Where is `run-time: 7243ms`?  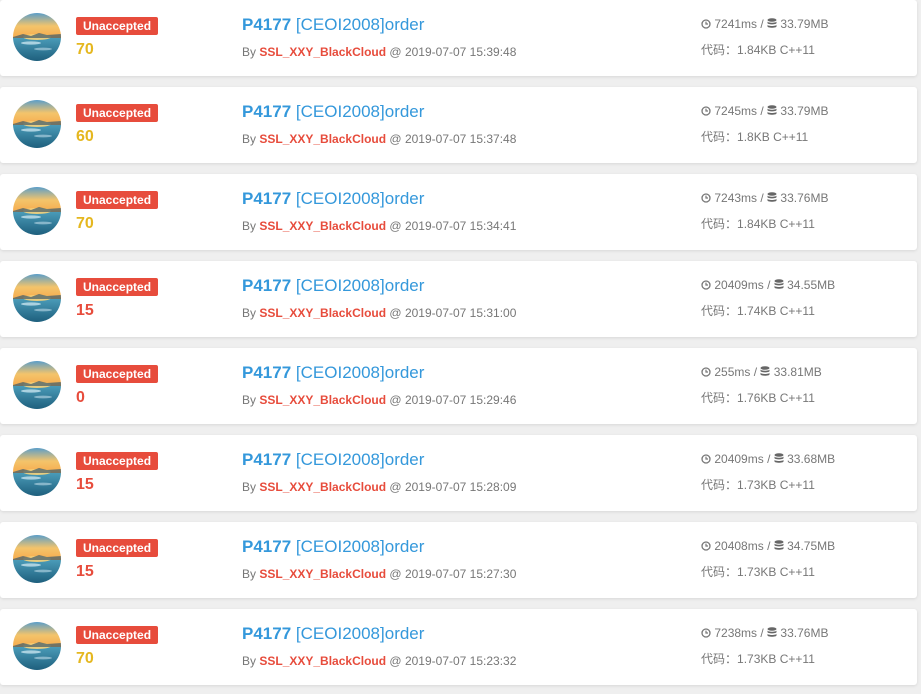
run-time: 7243ms is located at coordinates (736, 198).